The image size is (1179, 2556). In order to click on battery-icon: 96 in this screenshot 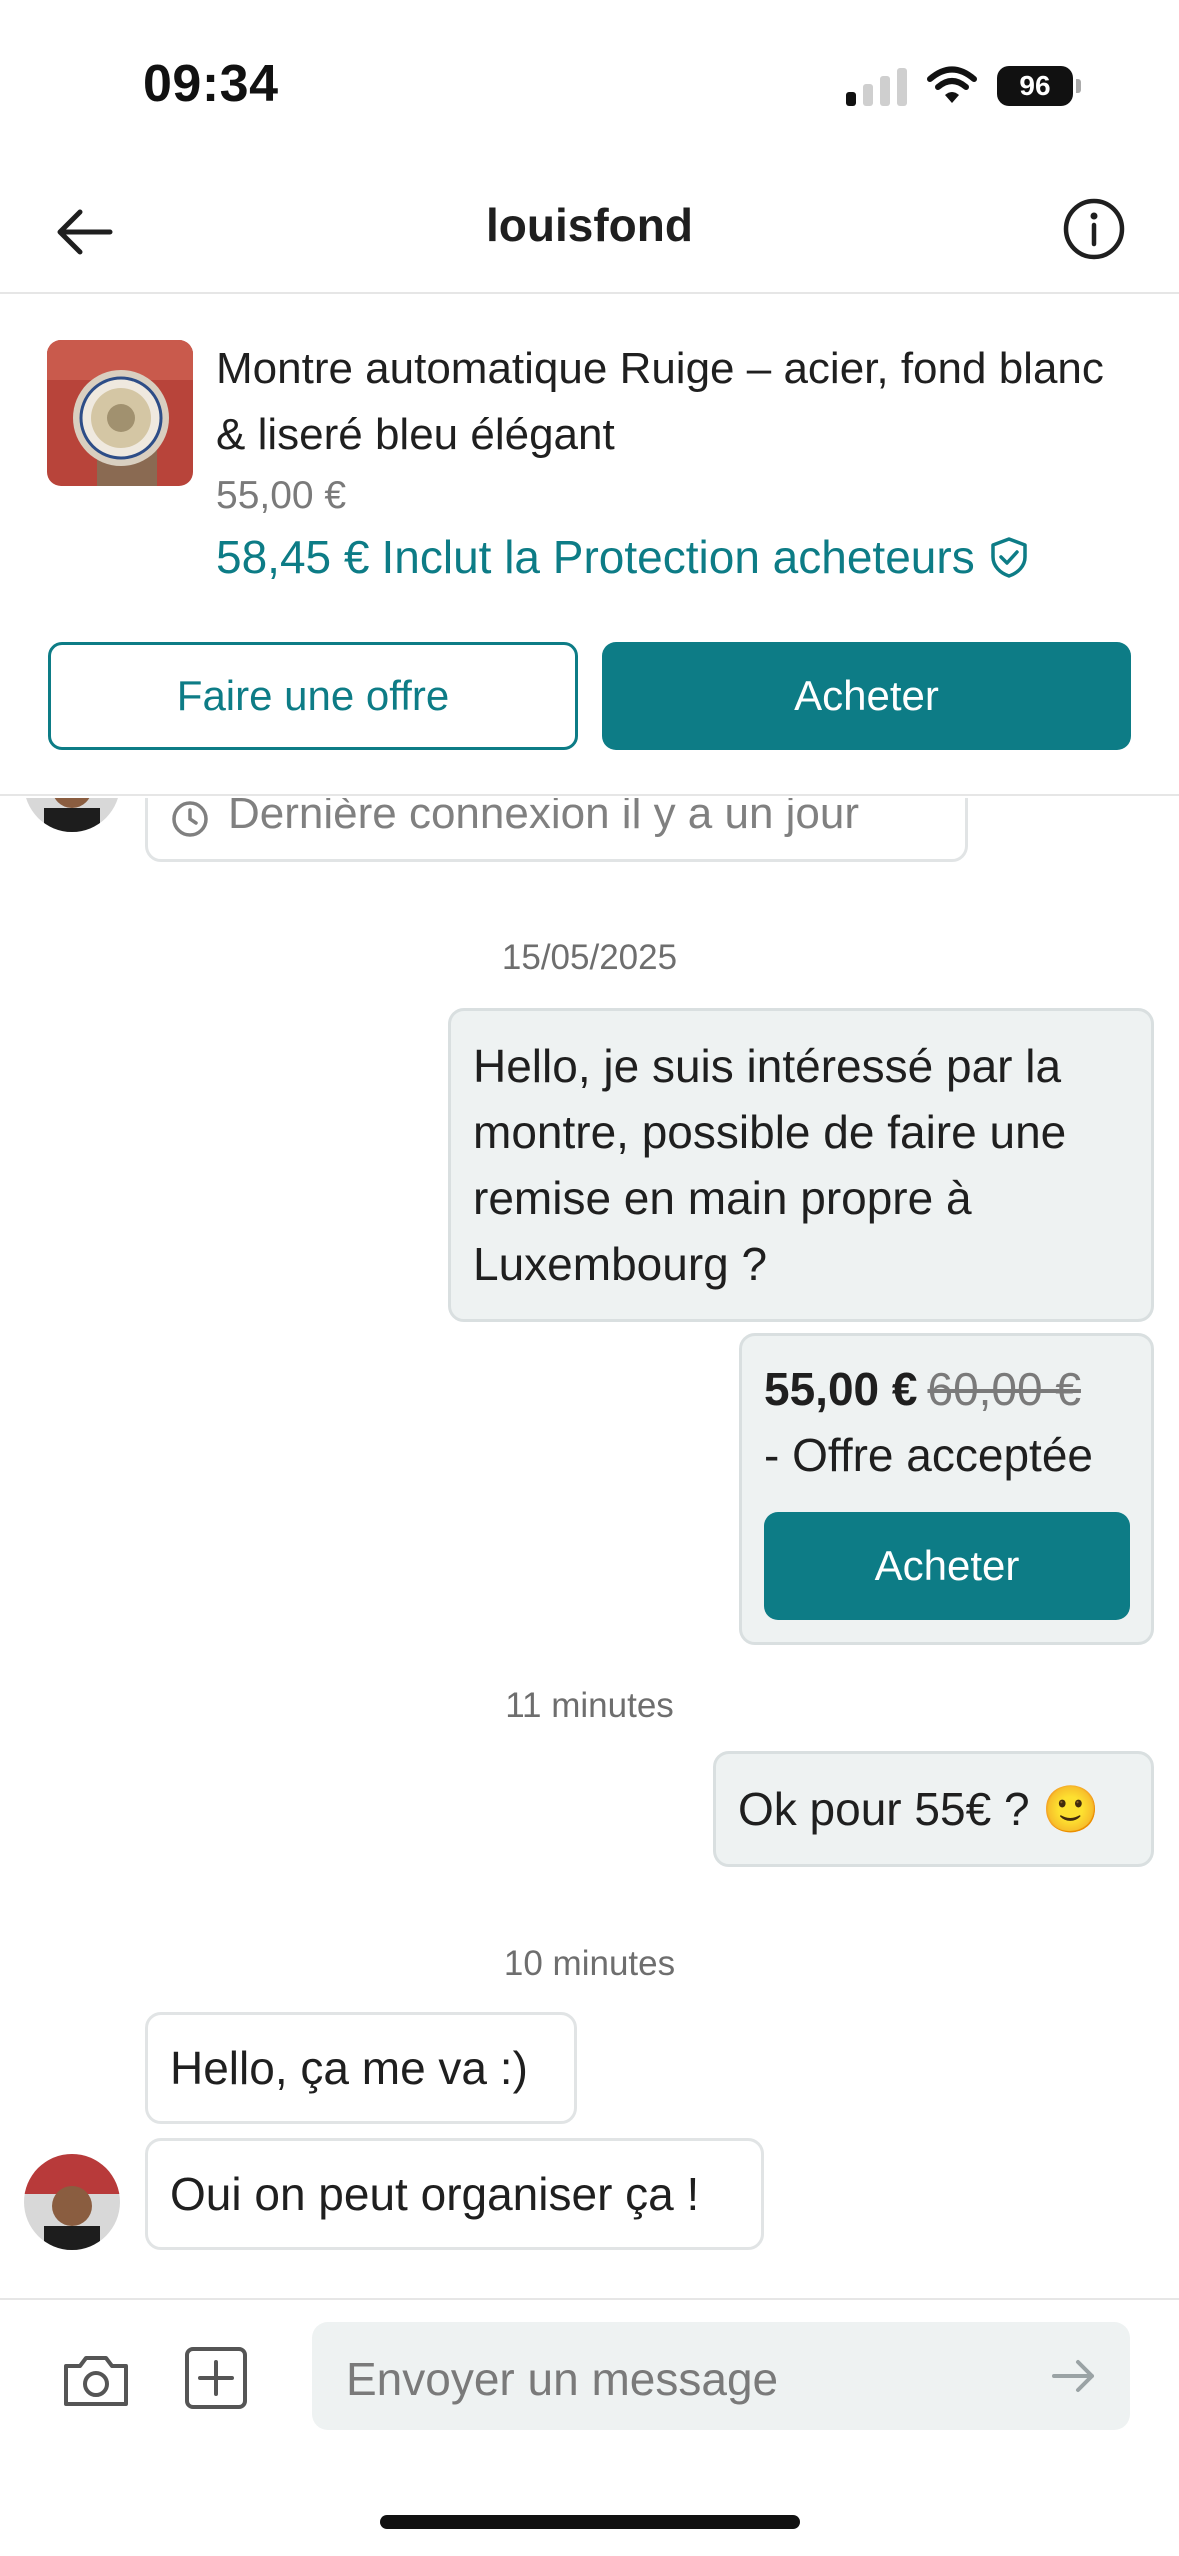, I will do `click(1039, 86)`.